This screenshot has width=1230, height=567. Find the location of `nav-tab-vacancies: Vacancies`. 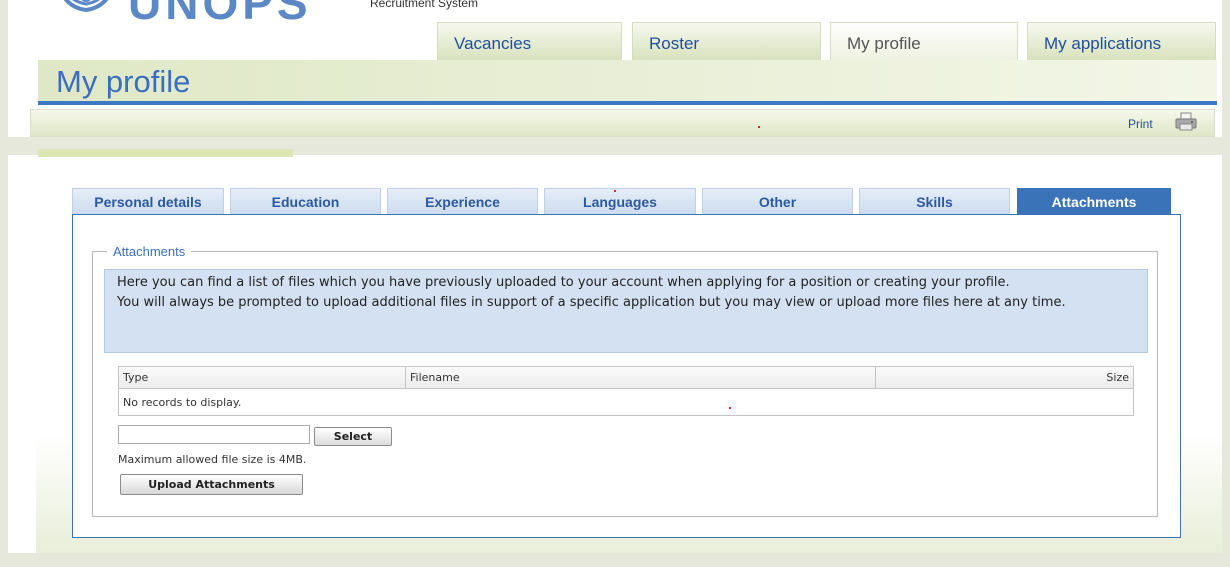

nav-tab-vacancies: Vacancies is located at coordinates (529, 41).